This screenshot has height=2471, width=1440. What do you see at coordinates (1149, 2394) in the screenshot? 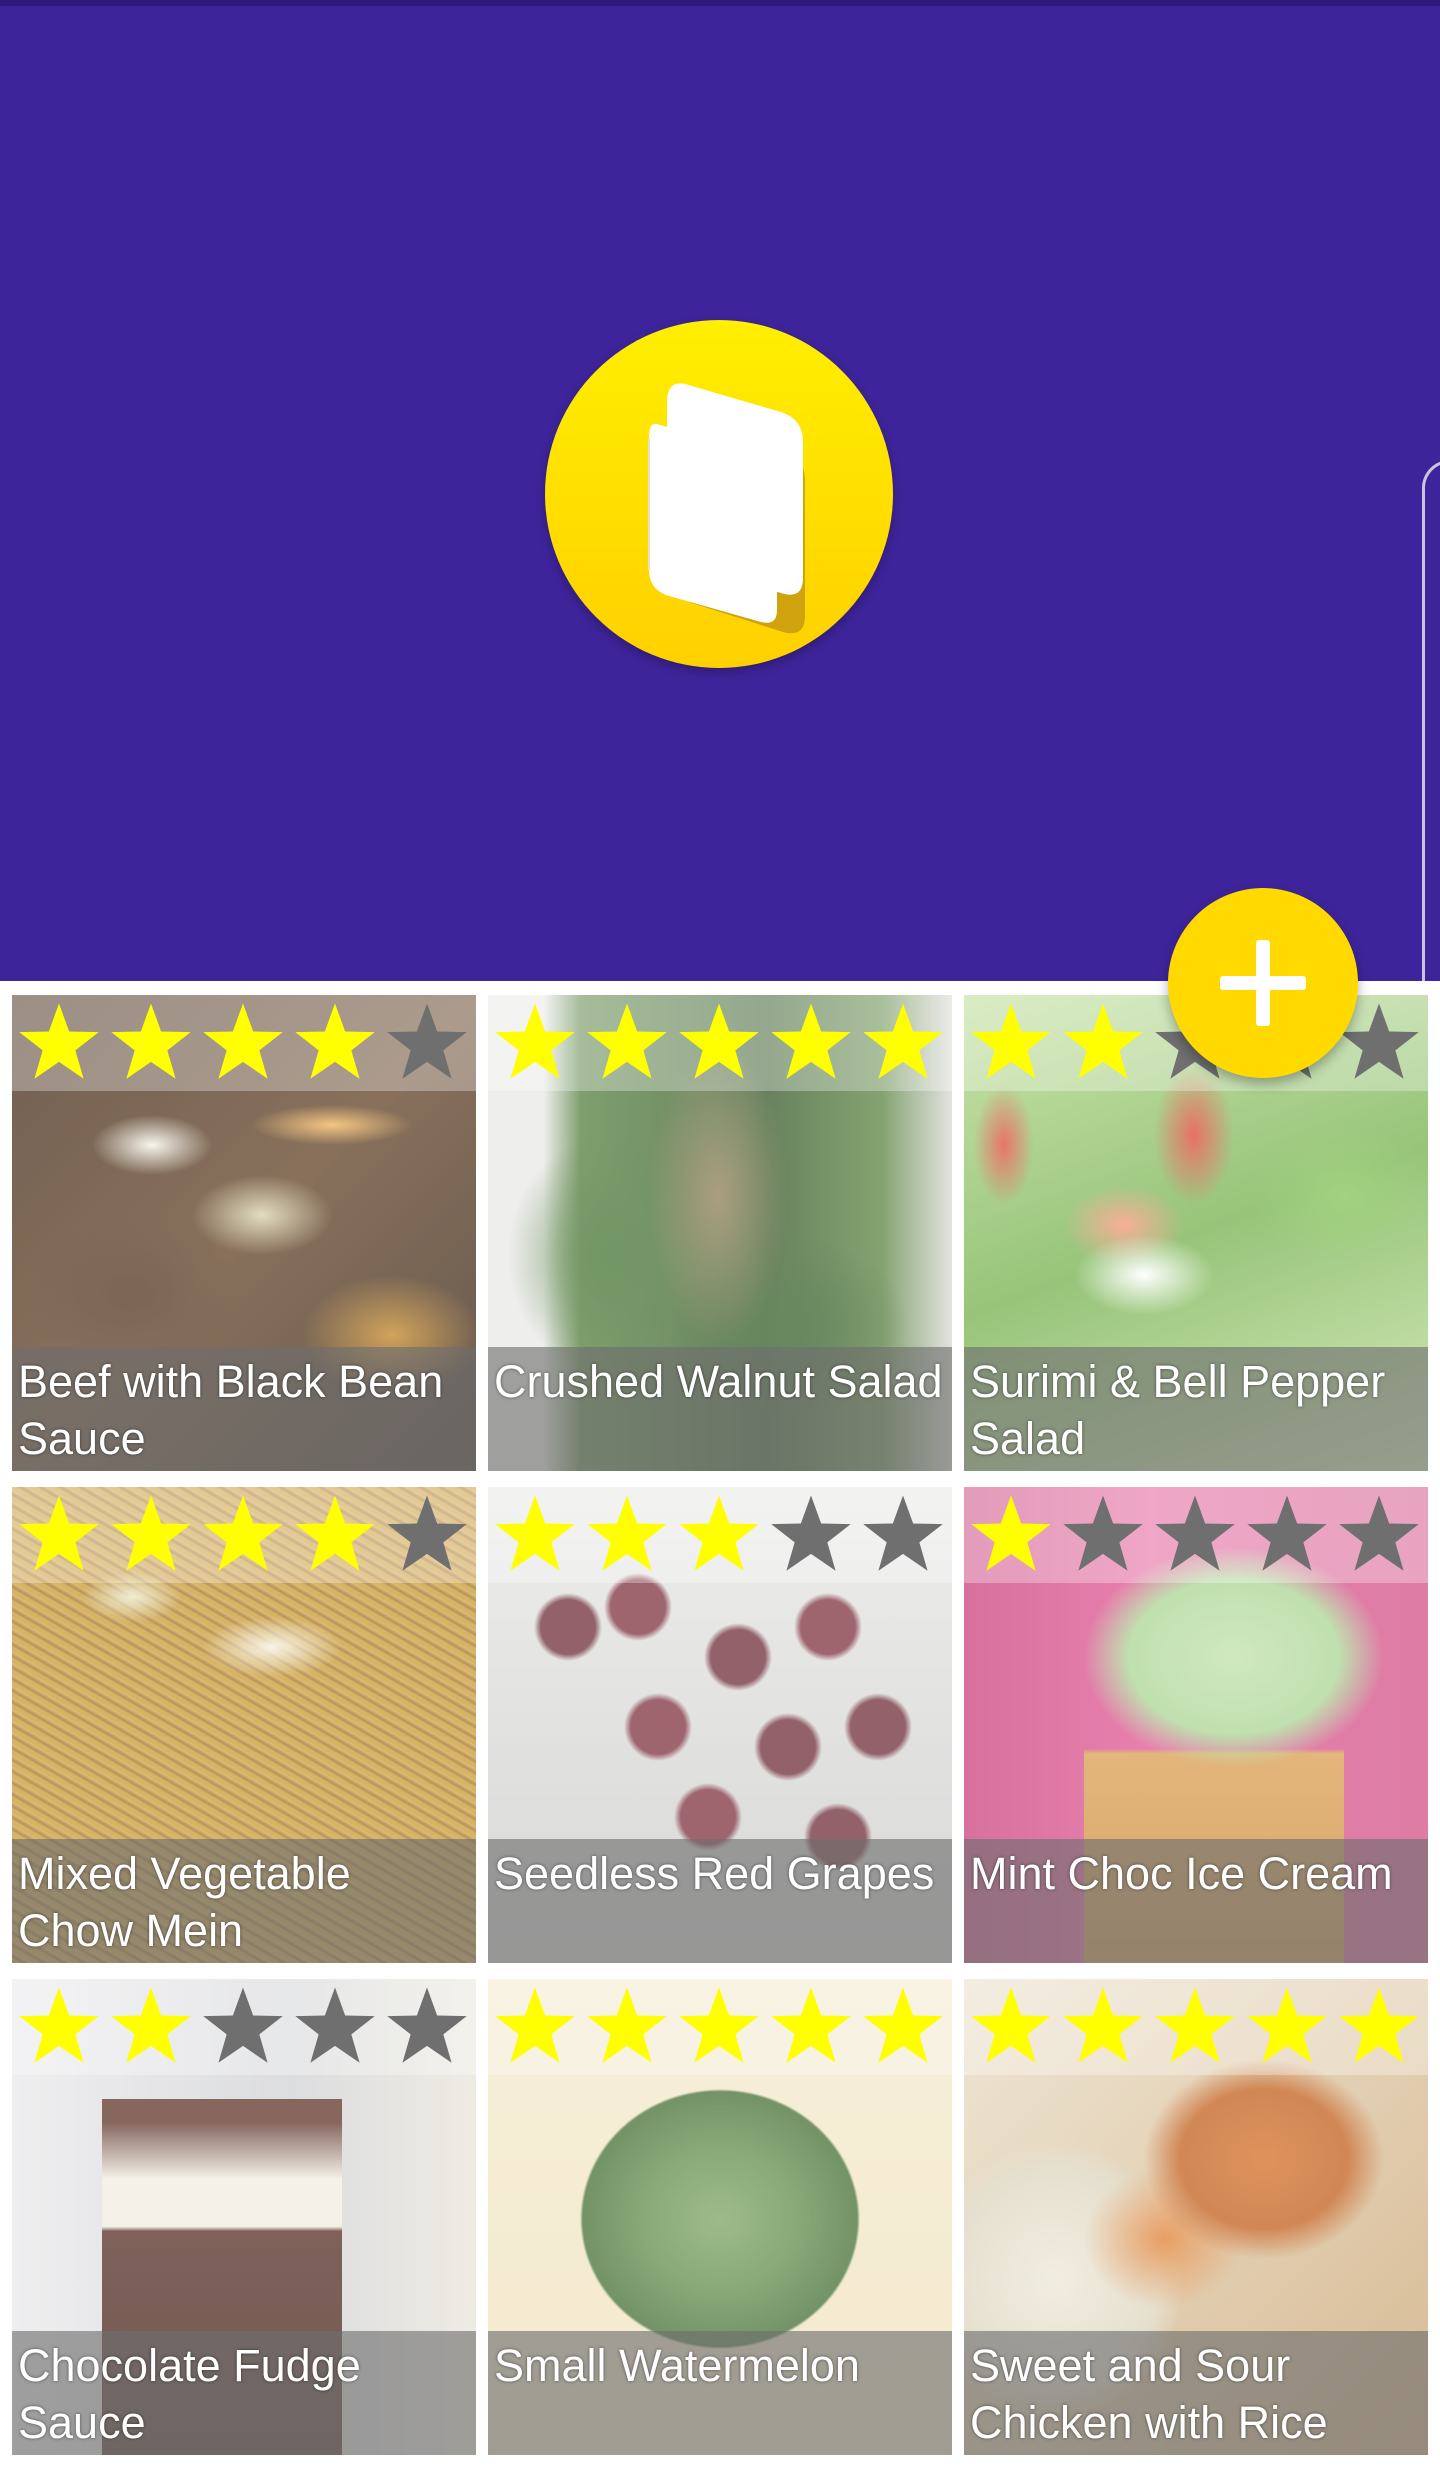
I see `recipe-name: Sweet and Sour Chicken with Rice` at bounding box center [1149, 2394].